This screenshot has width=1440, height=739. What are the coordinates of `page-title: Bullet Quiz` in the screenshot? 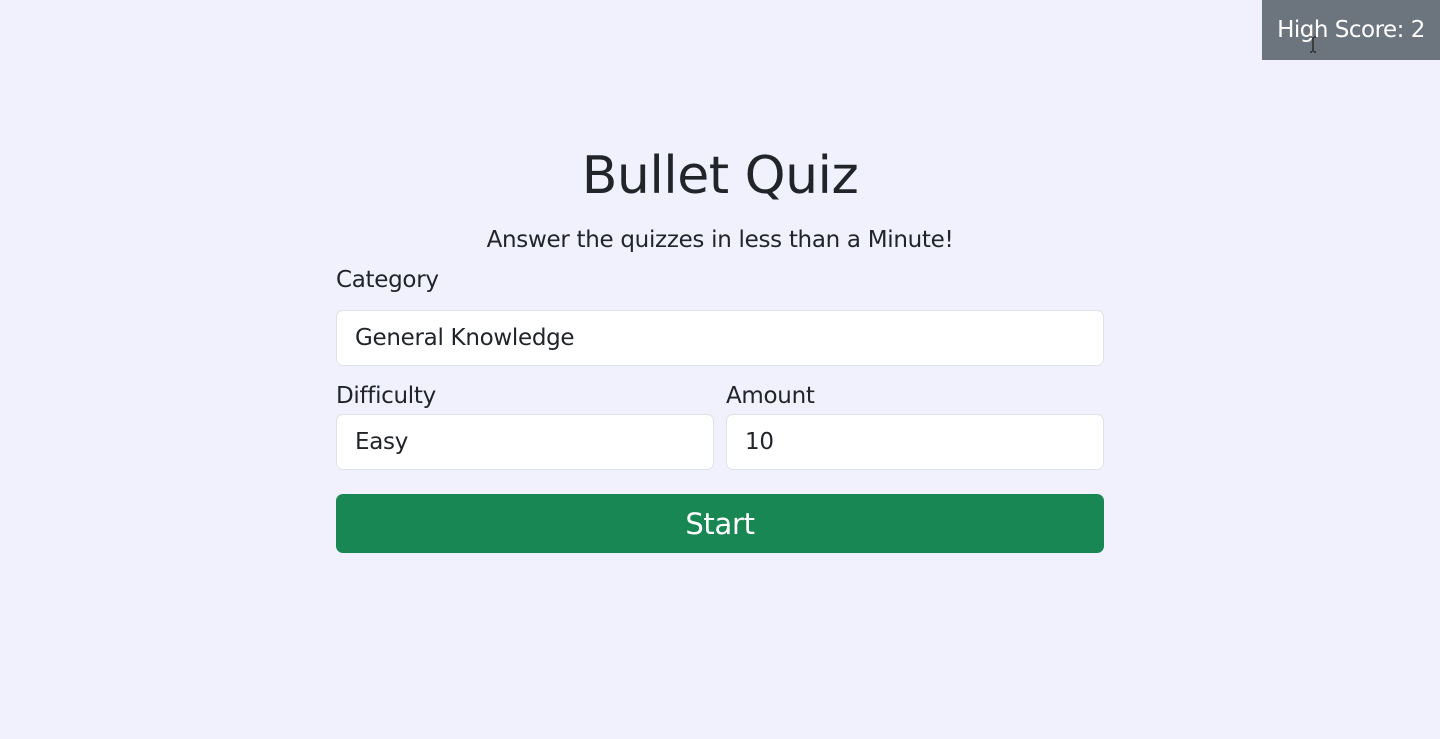 It's located at (720, 176).